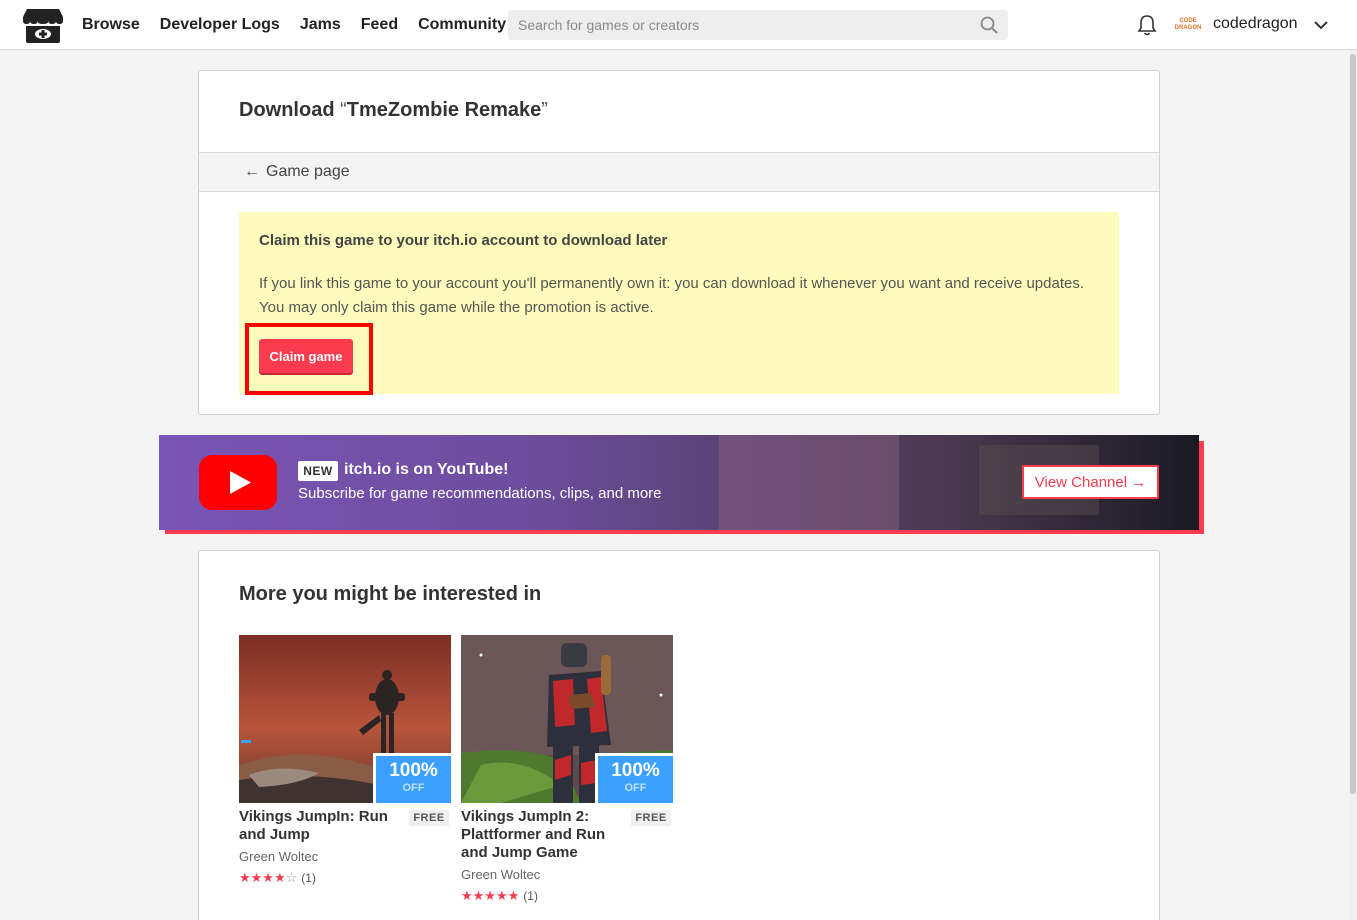 The image size is (1357, 920). What do you see at coordinates (1090, 482) in the screenshot?
I see `view-channel-button: View Channel →` at bounding box center [1090, 482].